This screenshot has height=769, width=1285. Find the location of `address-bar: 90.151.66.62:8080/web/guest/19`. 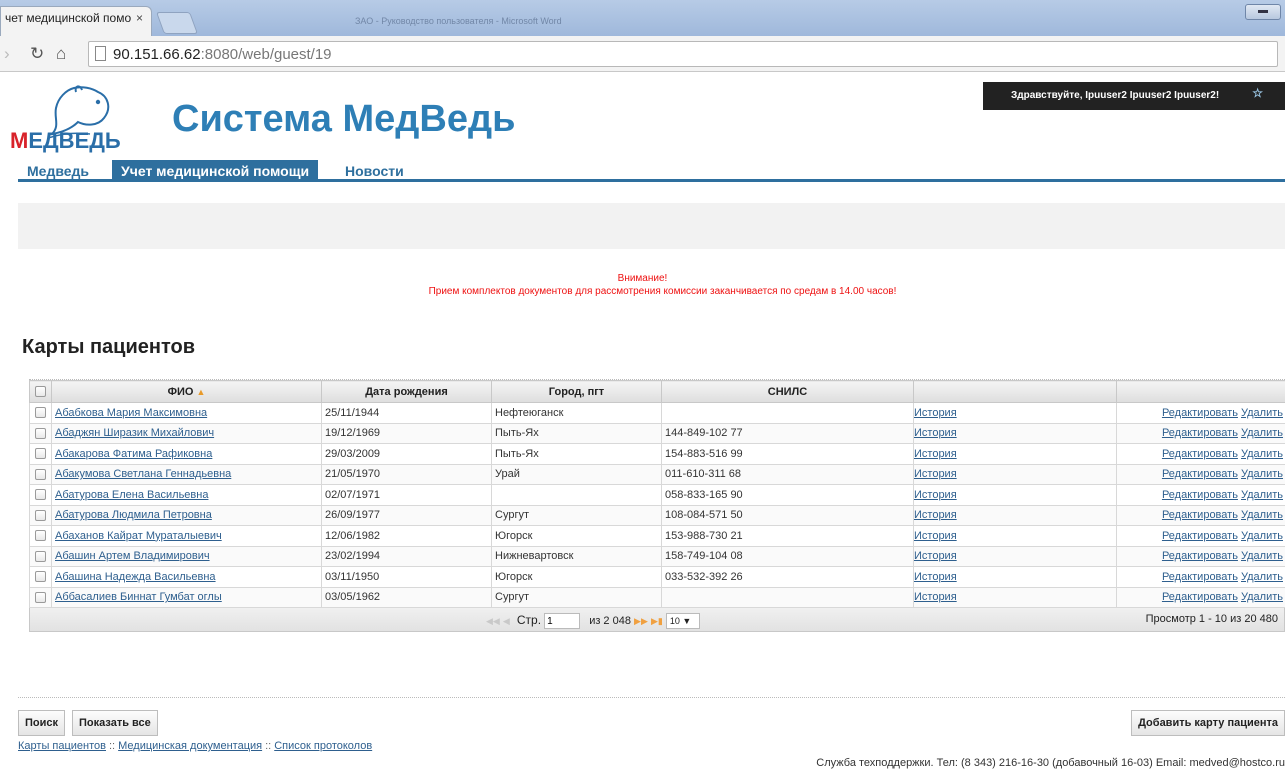

address-bar: 90.151.66.62:8080/web/guest/19 is located at coordinates (683, 54).